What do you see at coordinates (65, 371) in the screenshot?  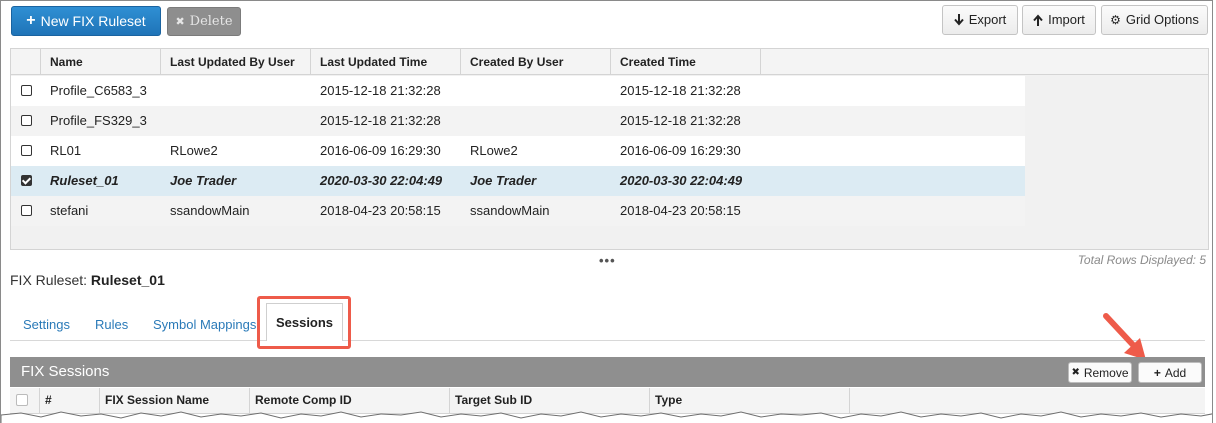 I see `fix-sessions-title: FIX Sessions` at bounding box center [65, 371].